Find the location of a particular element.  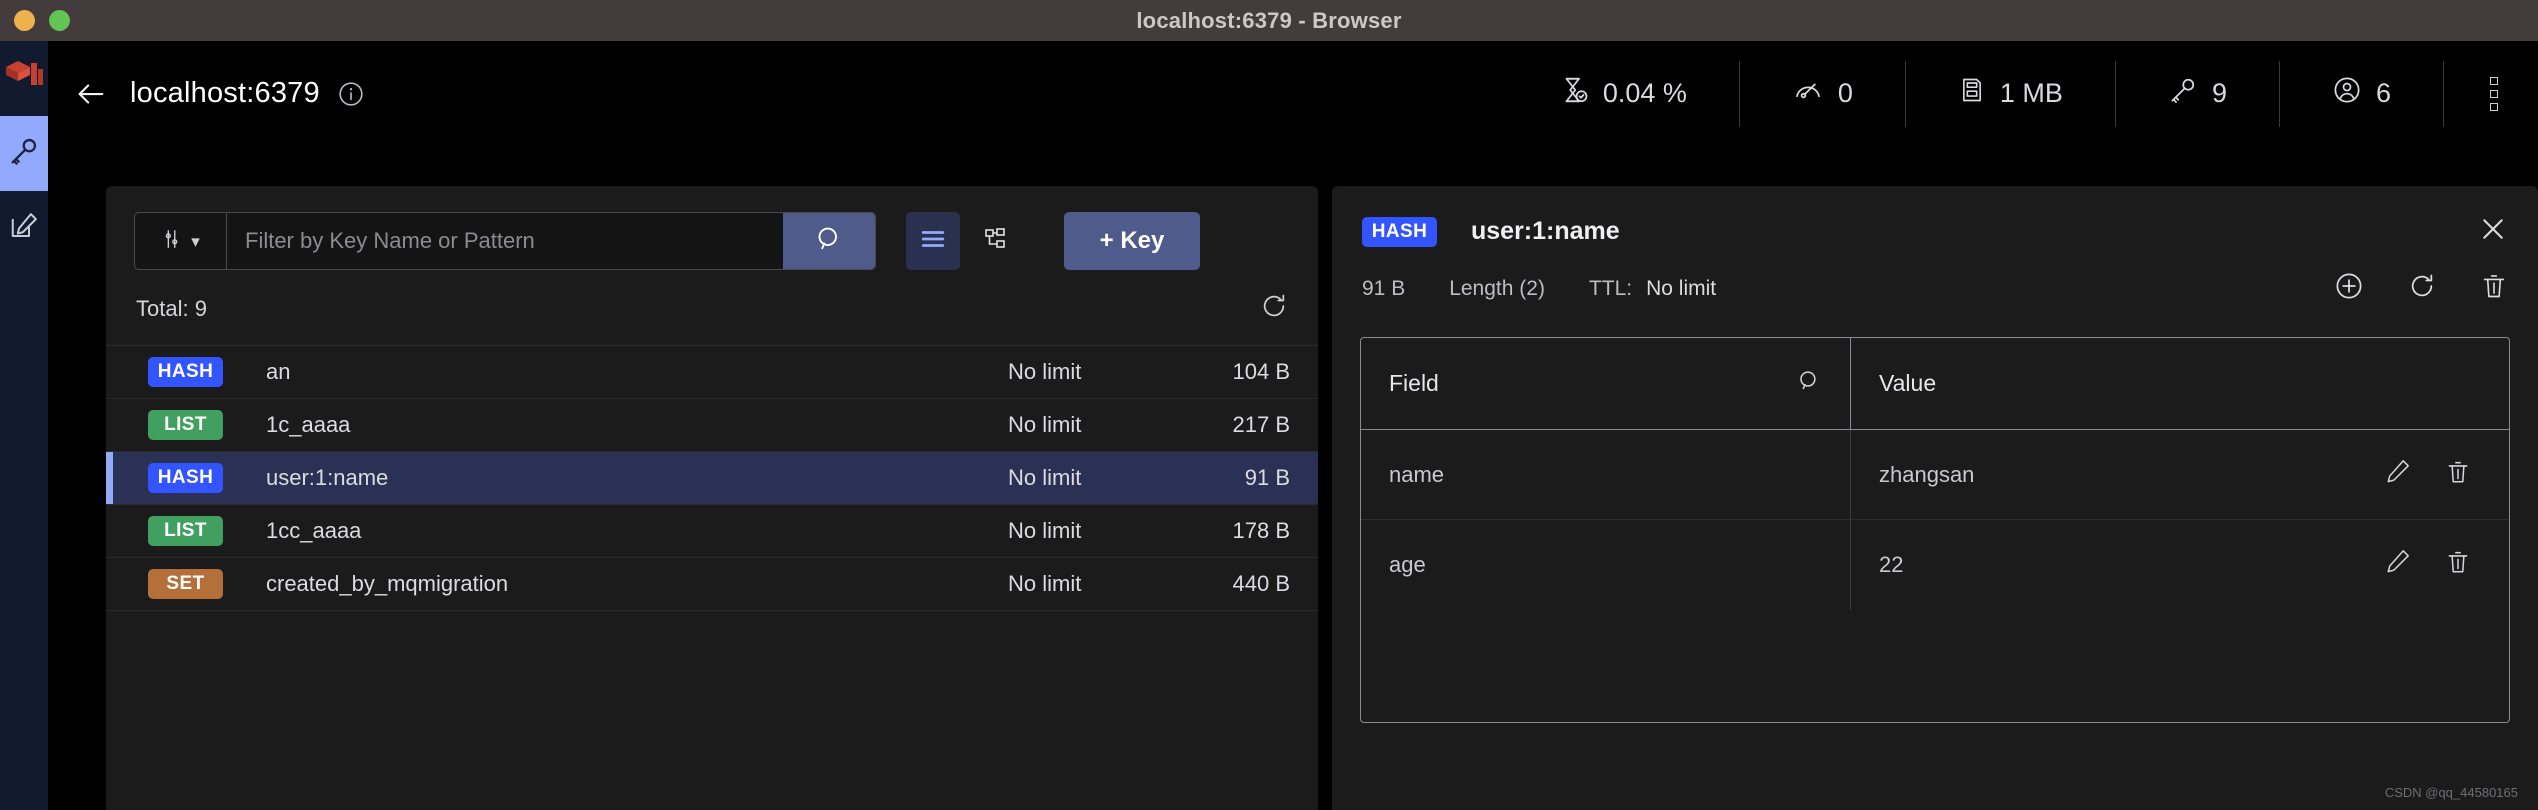

sidebar-item-workbench is located at coordinates (24, 228).